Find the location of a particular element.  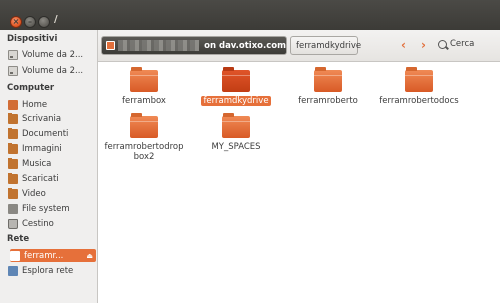

sidebar-item-musica: Musica is located at coordinates (52, 163).